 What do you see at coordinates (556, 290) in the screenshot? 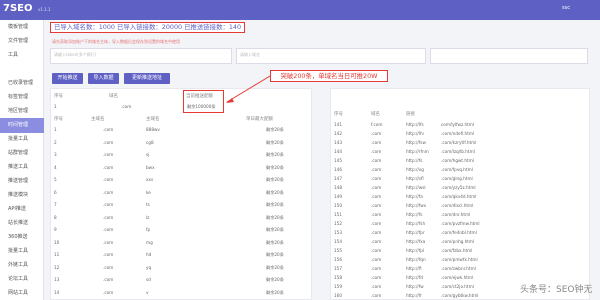
I see `watermark: 头条号：SEO钟无` at bounding box center [556, 290].